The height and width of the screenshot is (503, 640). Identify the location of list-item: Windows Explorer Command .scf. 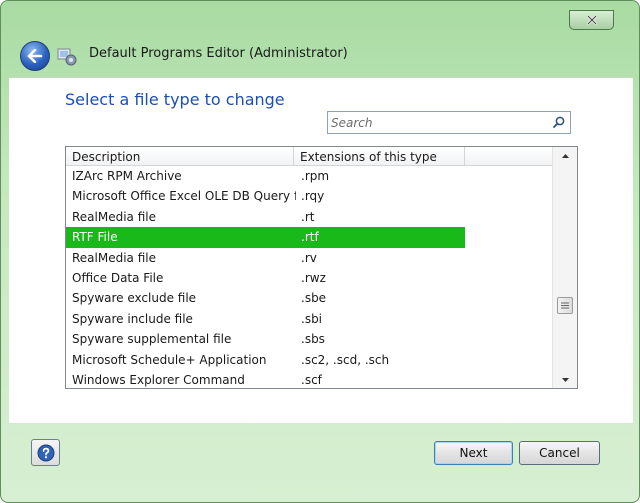
(309, 379).